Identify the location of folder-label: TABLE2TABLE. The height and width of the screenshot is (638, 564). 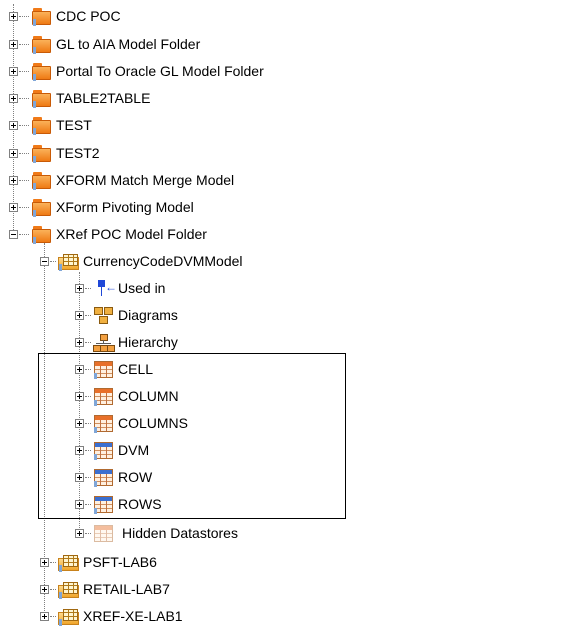
(103, 98).